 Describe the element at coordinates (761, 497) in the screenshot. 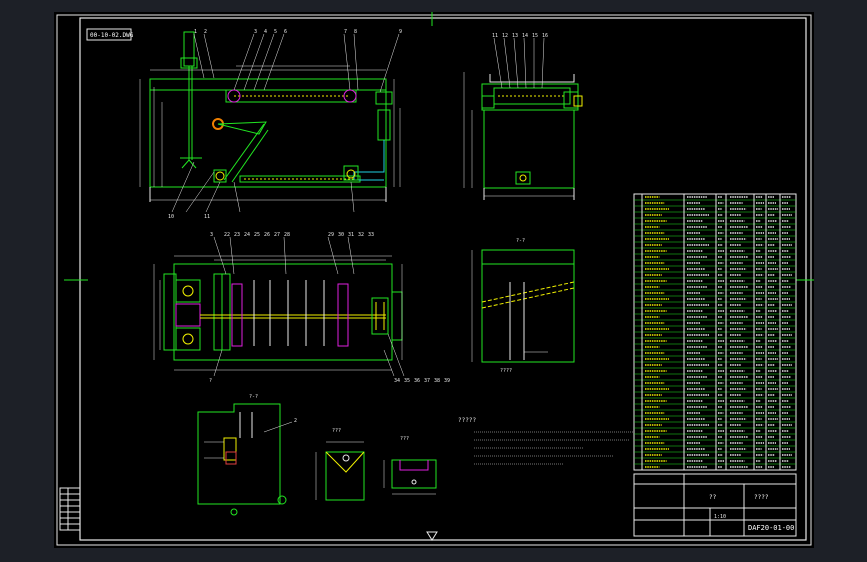

I see `title-block-label: ????` at that location.